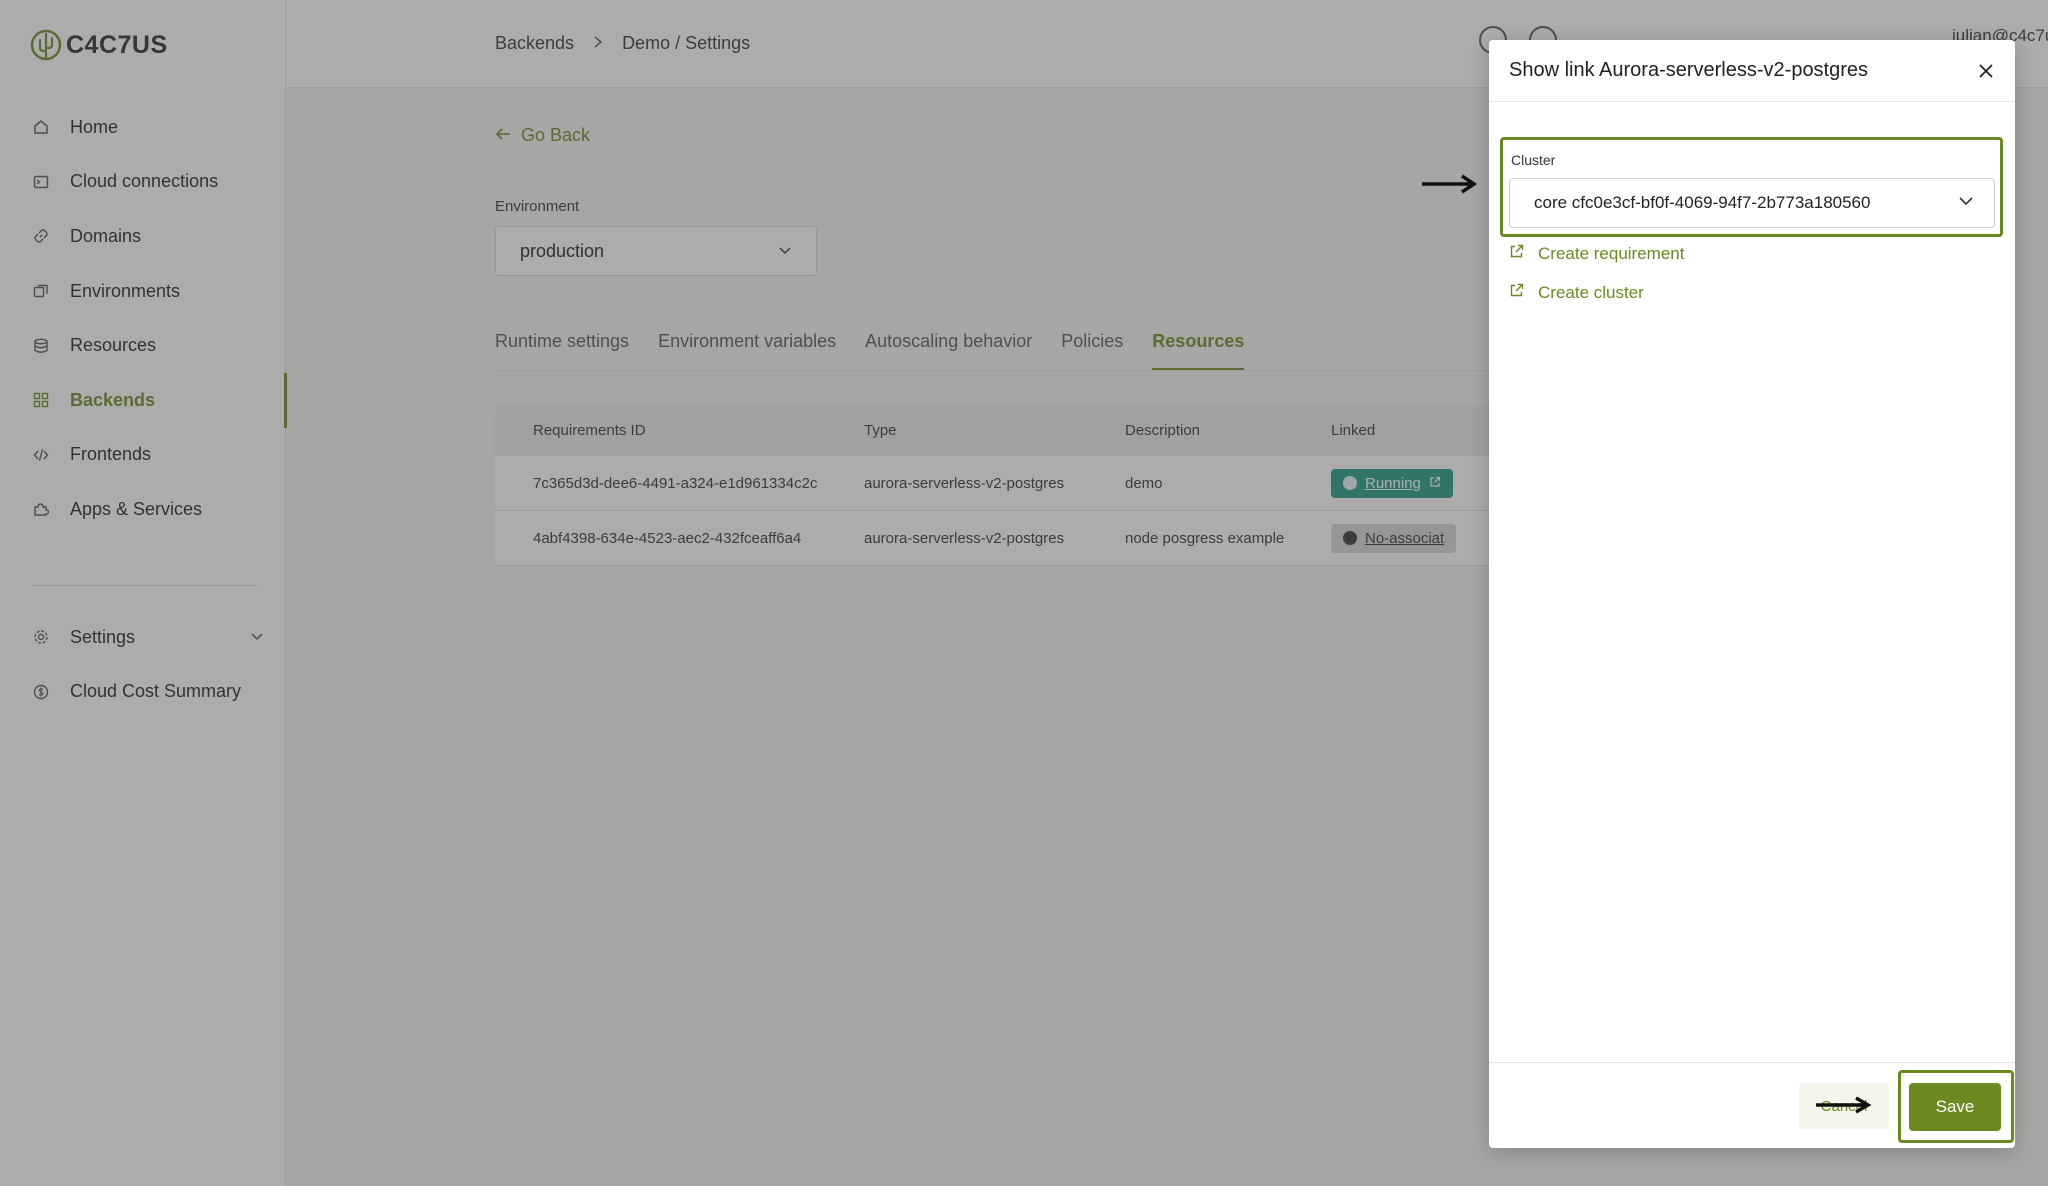 The image size is (2048, 1186). I want to click on create-requirement-label: Create requirement, so click(1611, 253).